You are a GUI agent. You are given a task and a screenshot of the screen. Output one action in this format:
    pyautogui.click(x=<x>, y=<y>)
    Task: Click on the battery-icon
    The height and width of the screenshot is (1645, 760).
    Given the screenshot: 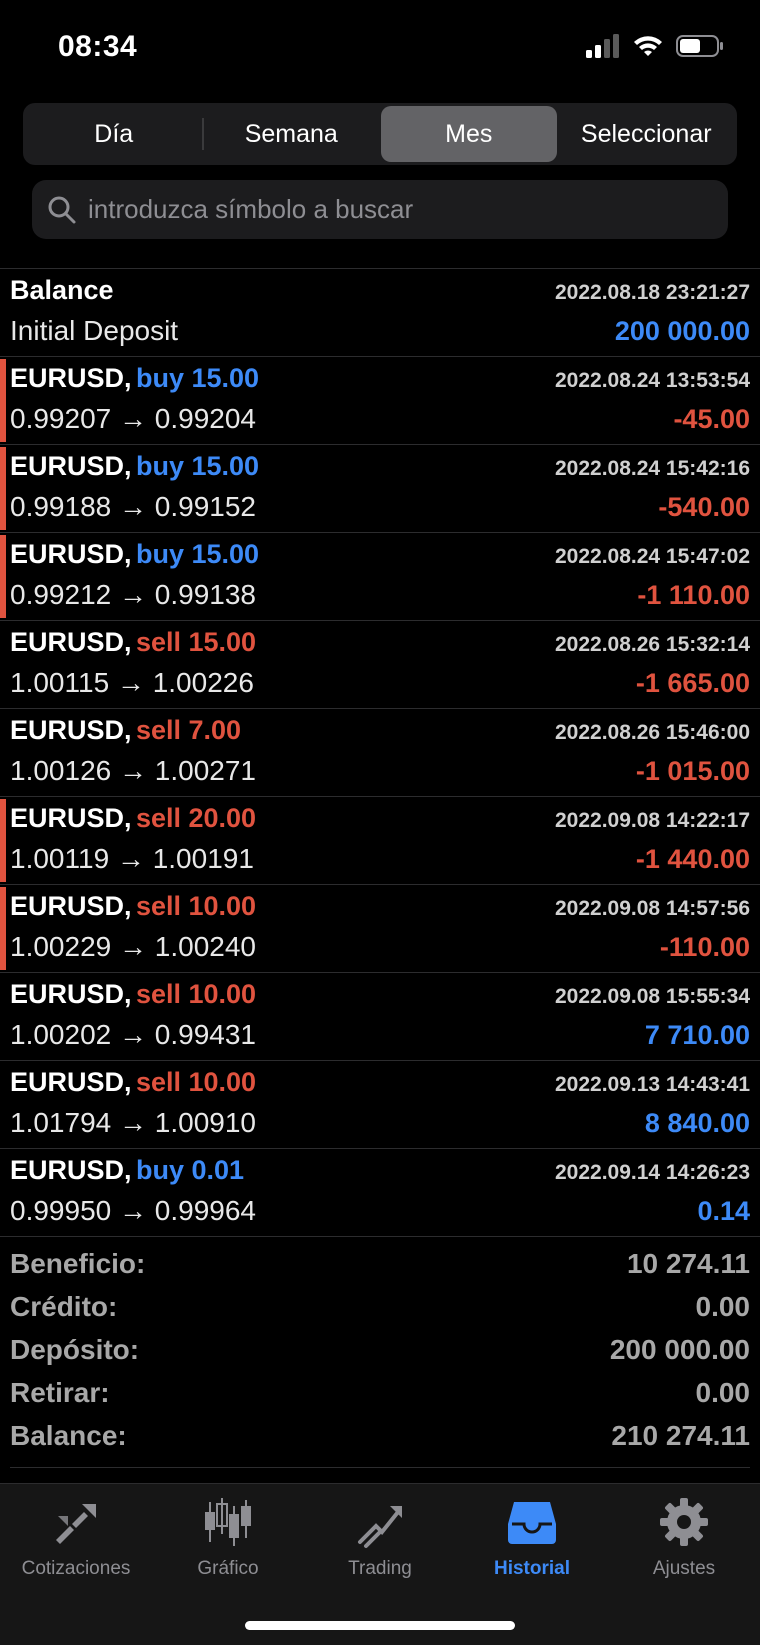 What is the action you would take?
    pyautogui.click(x=699, y=46)
    